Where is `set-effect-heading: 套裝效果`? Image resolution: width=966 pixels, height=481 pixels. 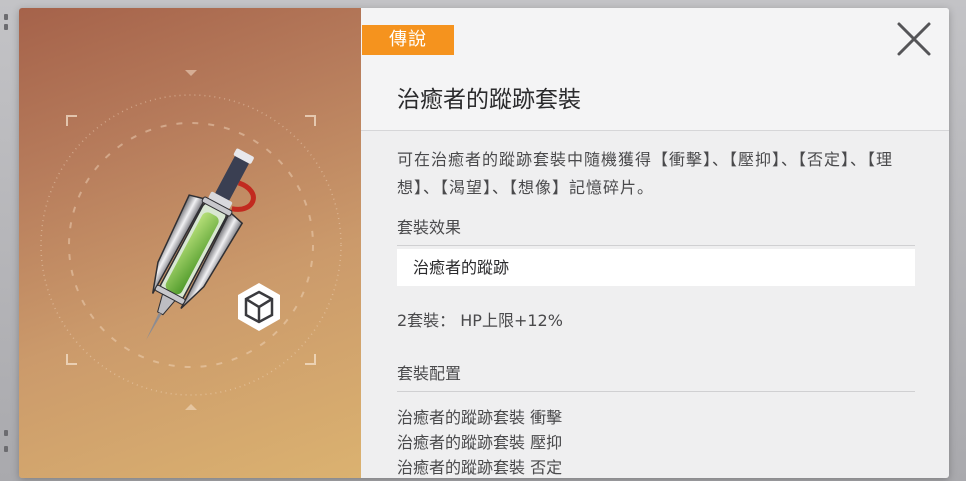 set-effect-heading: 套裝效果 is located at coordinates (656, 230).